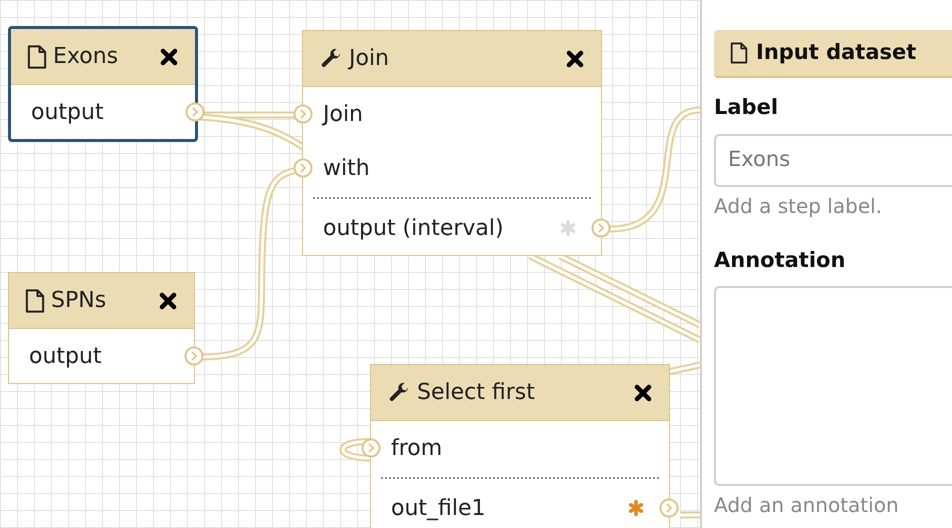 This screenshot has width=952, height=528. I want to click on output-label: out_file1, so click(438, 508).